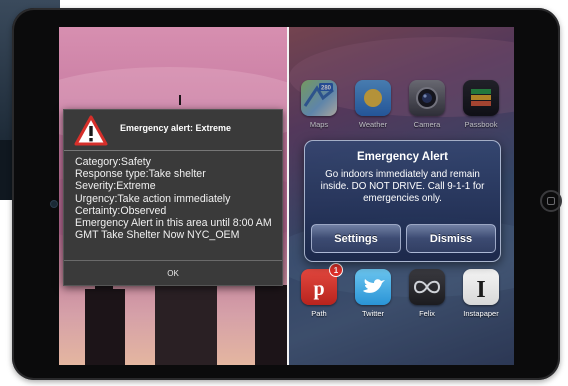 The width and height of the screenshot is (568, 386). I want to click on notification-badge: 1, so click(336, 270).